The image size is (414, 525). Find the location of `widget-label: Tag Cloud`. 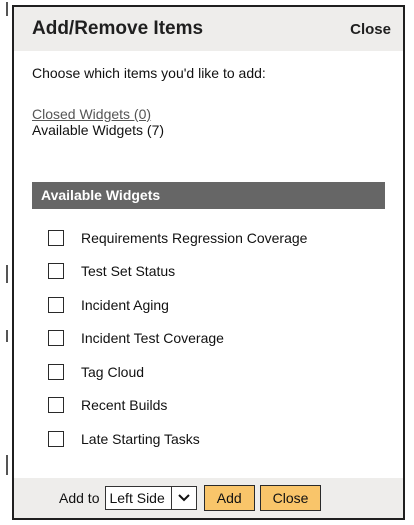

widget-label: Tag Cloud is located at coordinates (113, 371).